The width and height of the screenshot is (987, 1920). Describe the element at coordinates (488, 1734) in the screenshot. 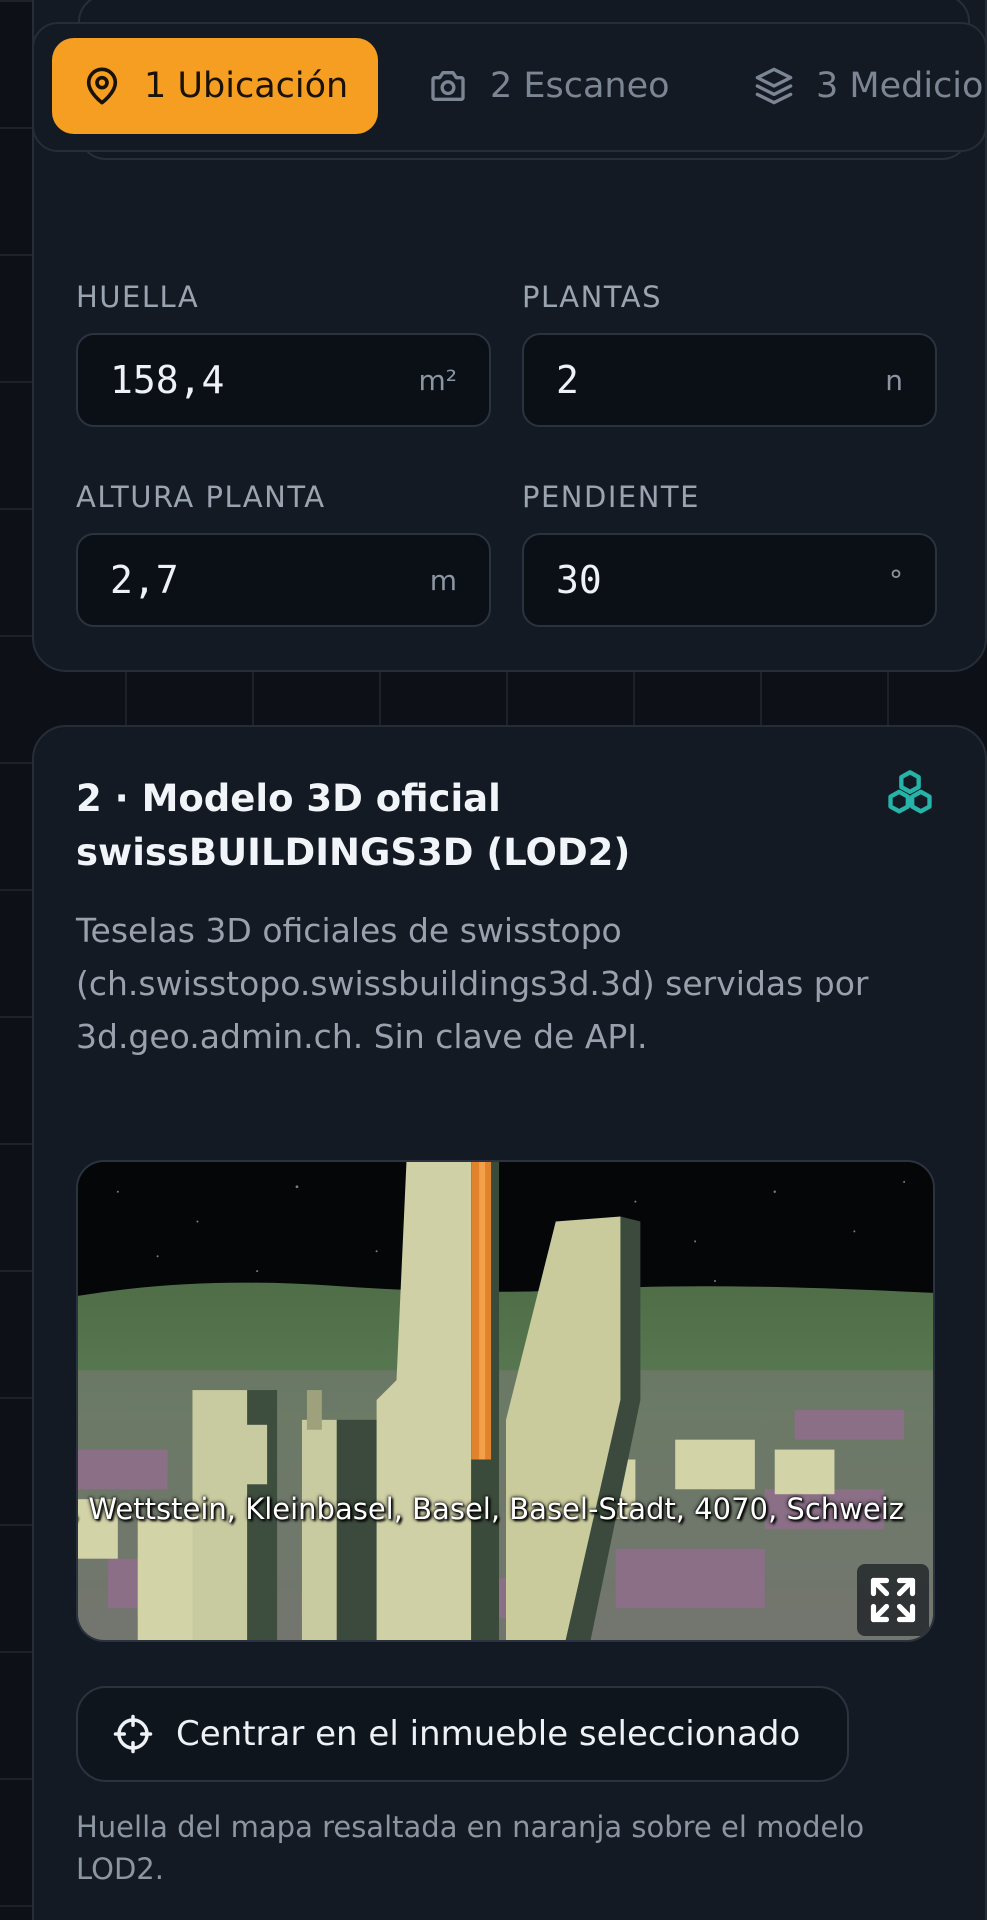

I see `center-button-label: Centrar en el inmueble seleccionado` at that location.